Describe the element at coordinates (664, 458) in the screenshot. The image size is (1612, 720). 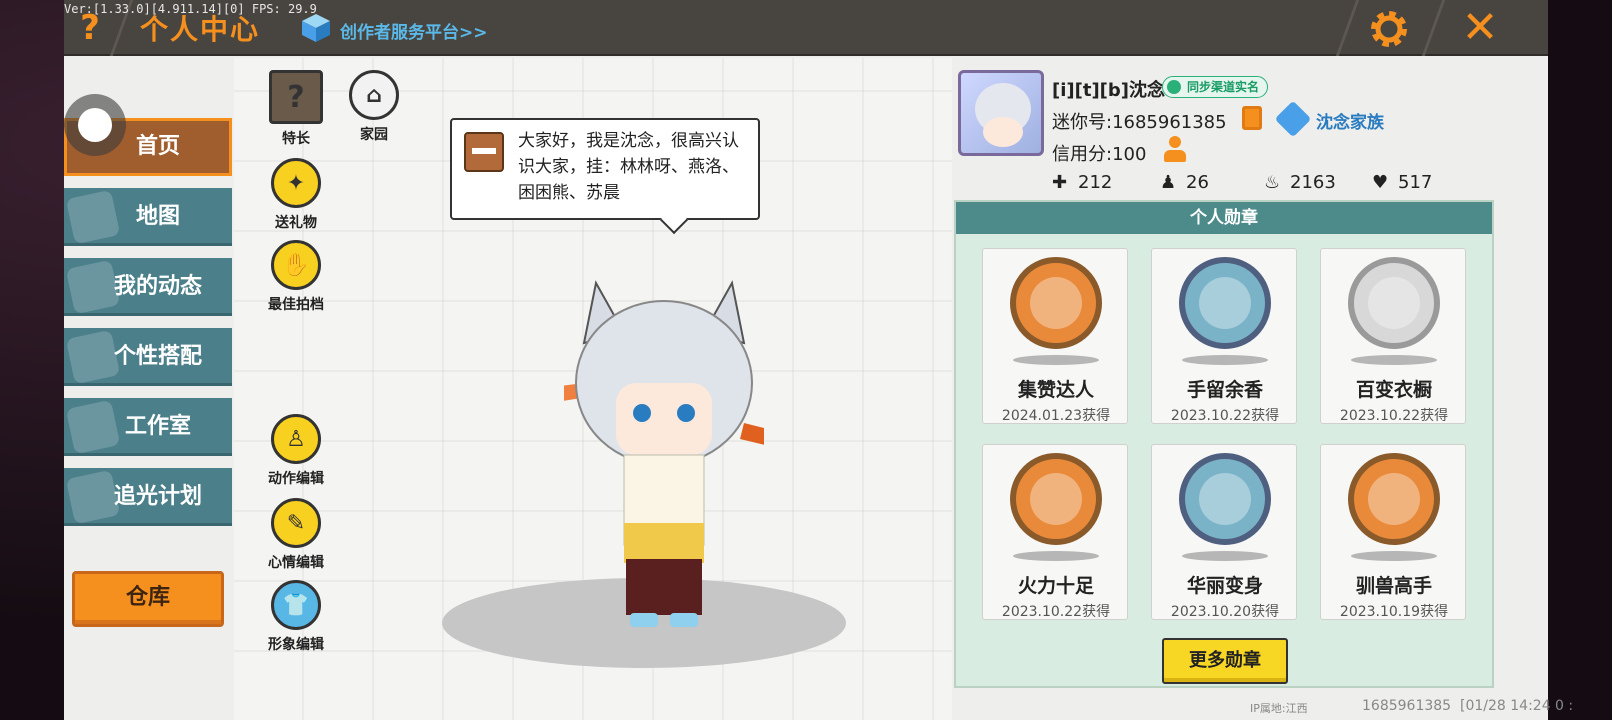
I see `player-avatar` at that location.